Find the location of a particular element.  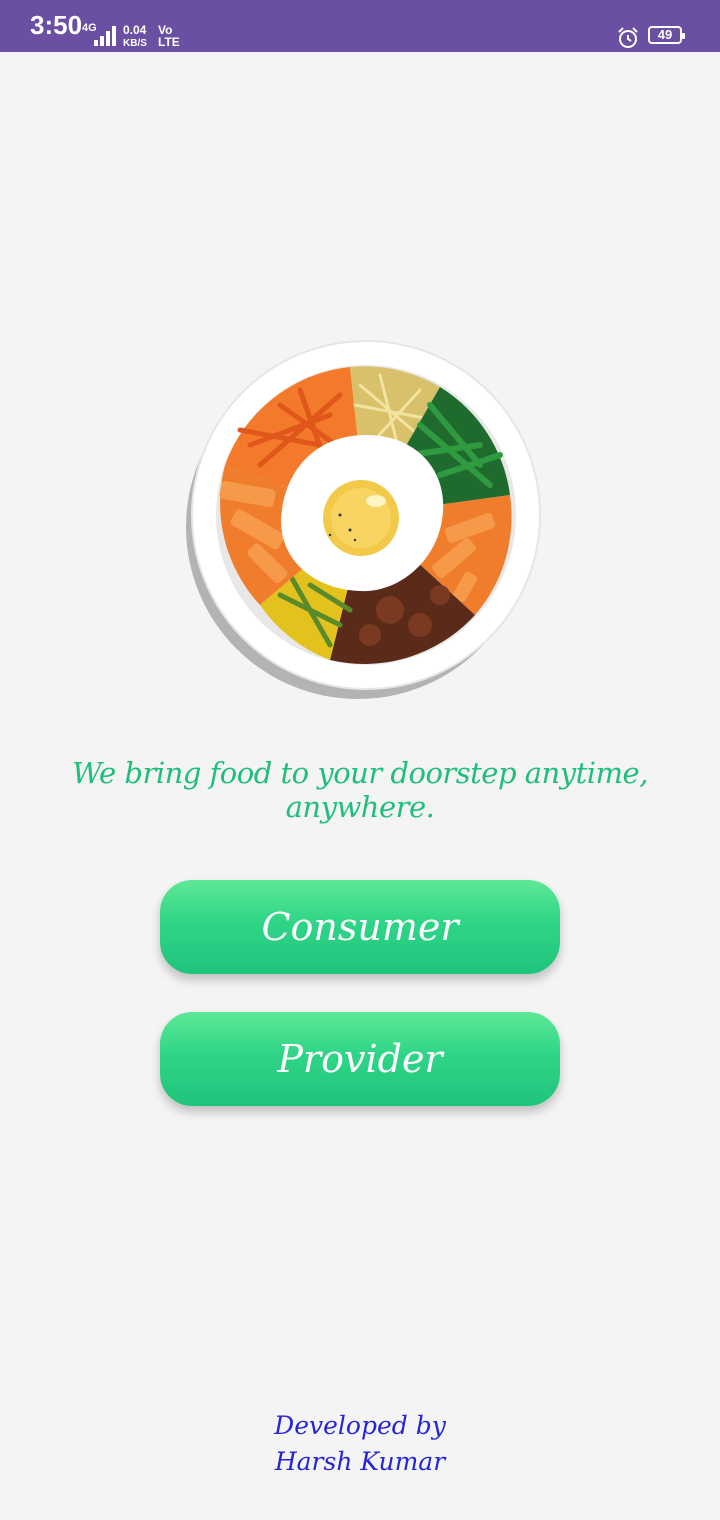

speed-value: 0.04 is located at coordinates (135, 30).